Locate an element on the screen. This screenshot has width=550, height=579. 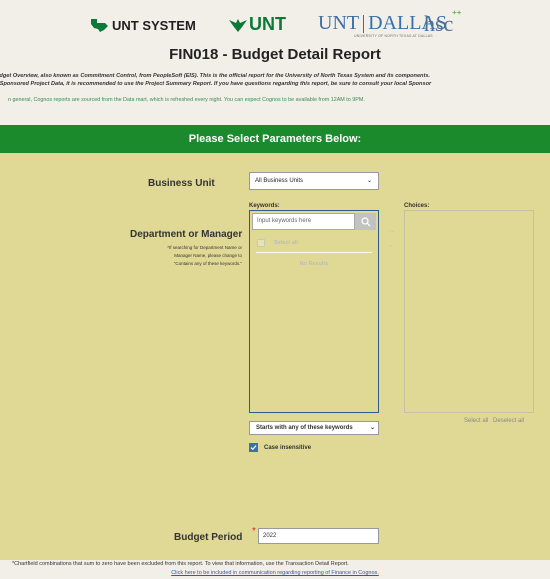
hsc-logo-text: hsc is located at coordinates (439, 23).